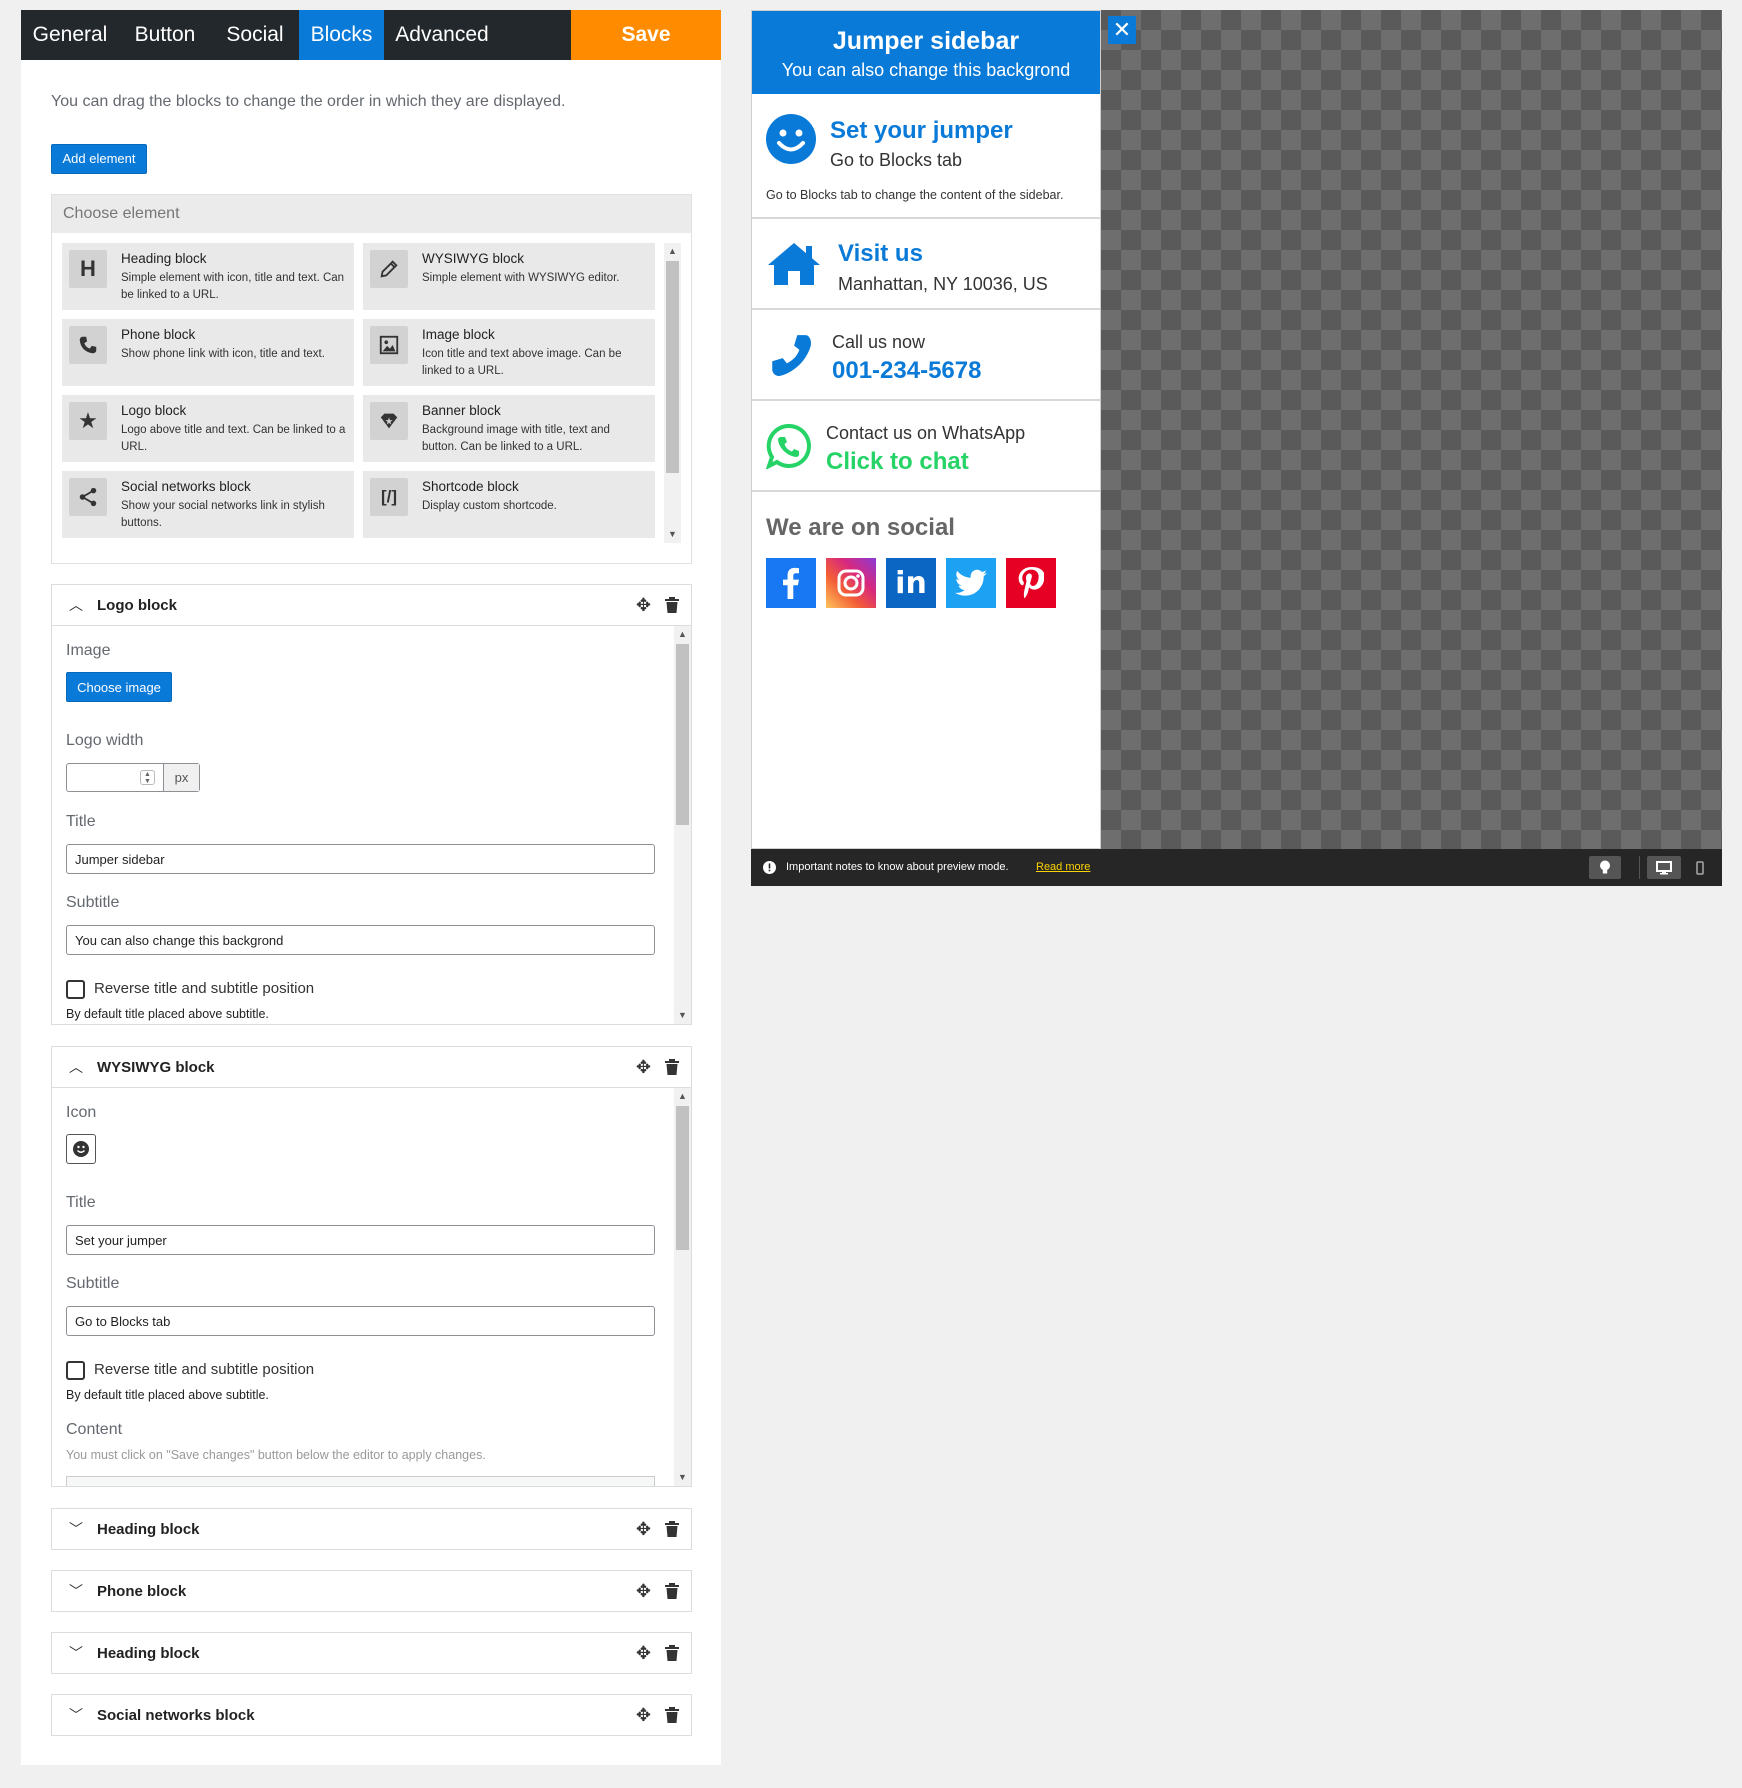 The width and height of the screenshot is (1742, 1788). Describe the element at coordinates (791, 139) in the screenshot. I see `smiley-icon` at that location.